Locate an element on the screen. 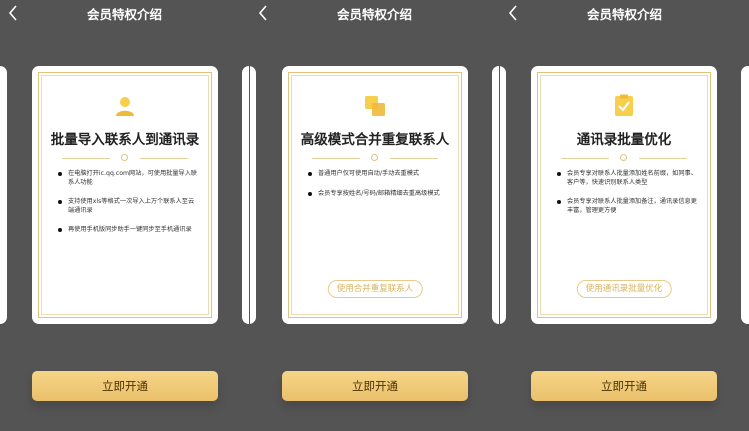 The height and width of the screenshot is (431, 749). list-item: 会员专享按姓名/号码/邮箱精细去重高级模式 is located at coordinates (379, 194).